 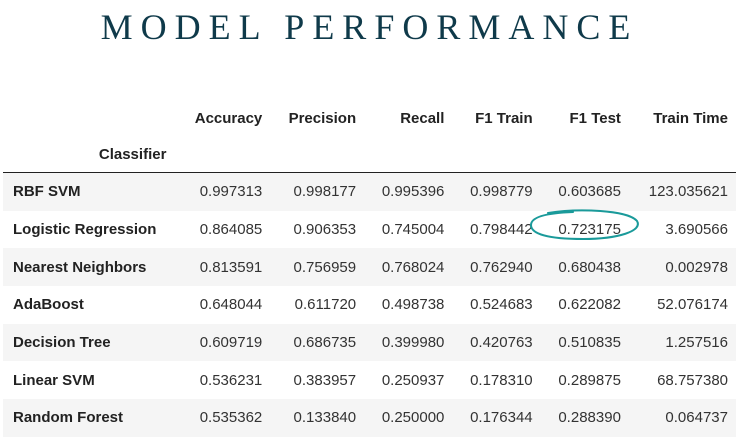 What do you see at coordinates (584, 380) in the screenshot?
I see `cell-f1-test: 0.289875` at bounding box center [584, 380].